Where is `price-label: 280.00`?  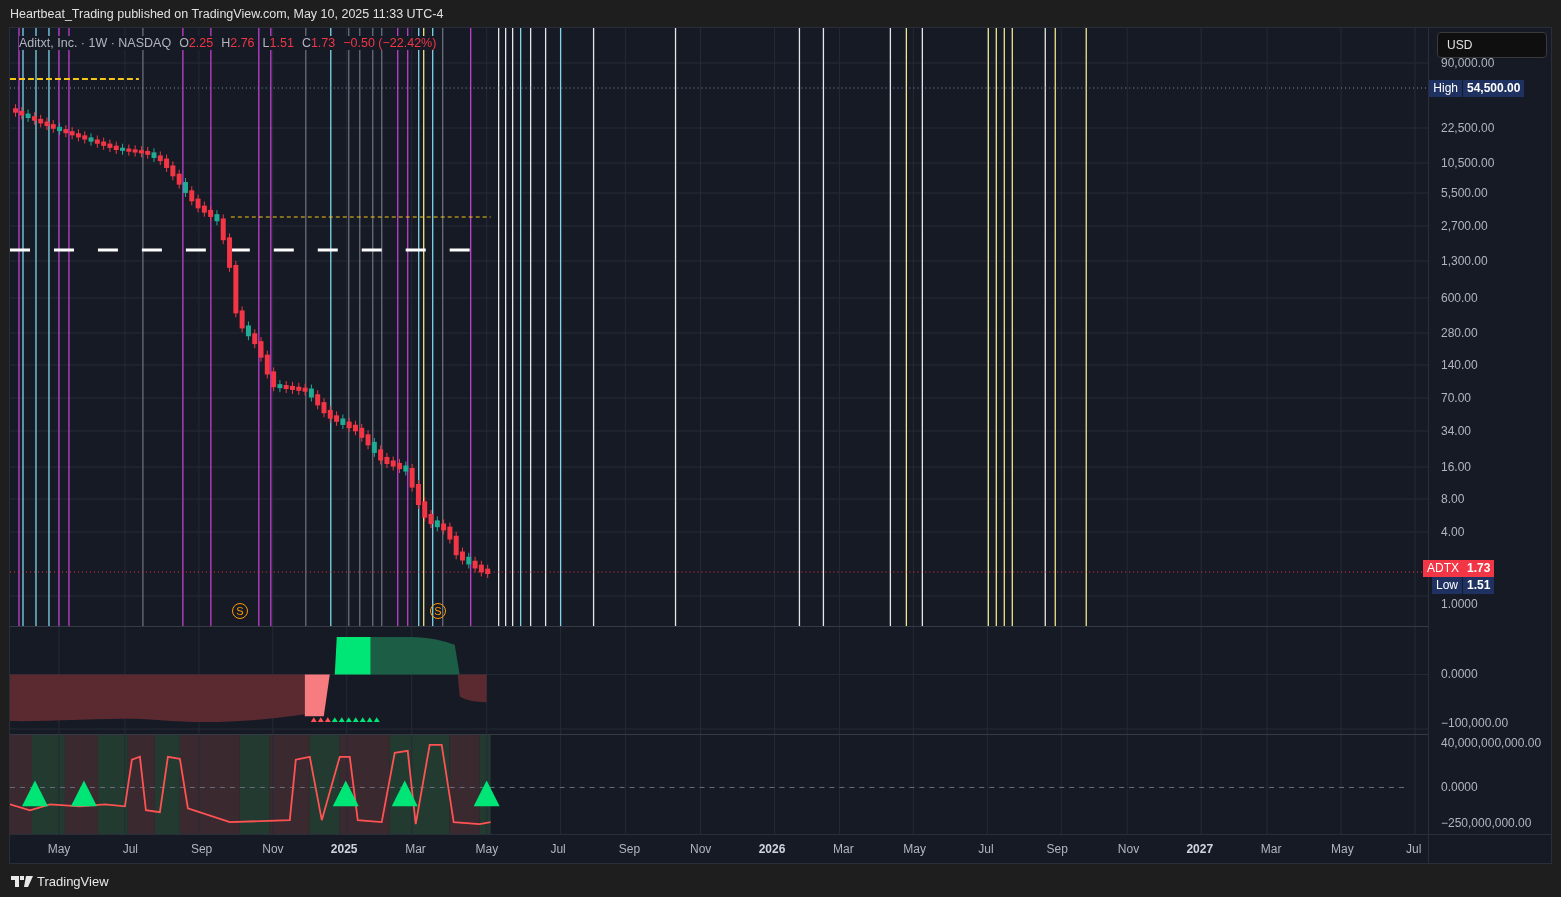 price-label: 280.00 is located at coordinates (1459, 333).